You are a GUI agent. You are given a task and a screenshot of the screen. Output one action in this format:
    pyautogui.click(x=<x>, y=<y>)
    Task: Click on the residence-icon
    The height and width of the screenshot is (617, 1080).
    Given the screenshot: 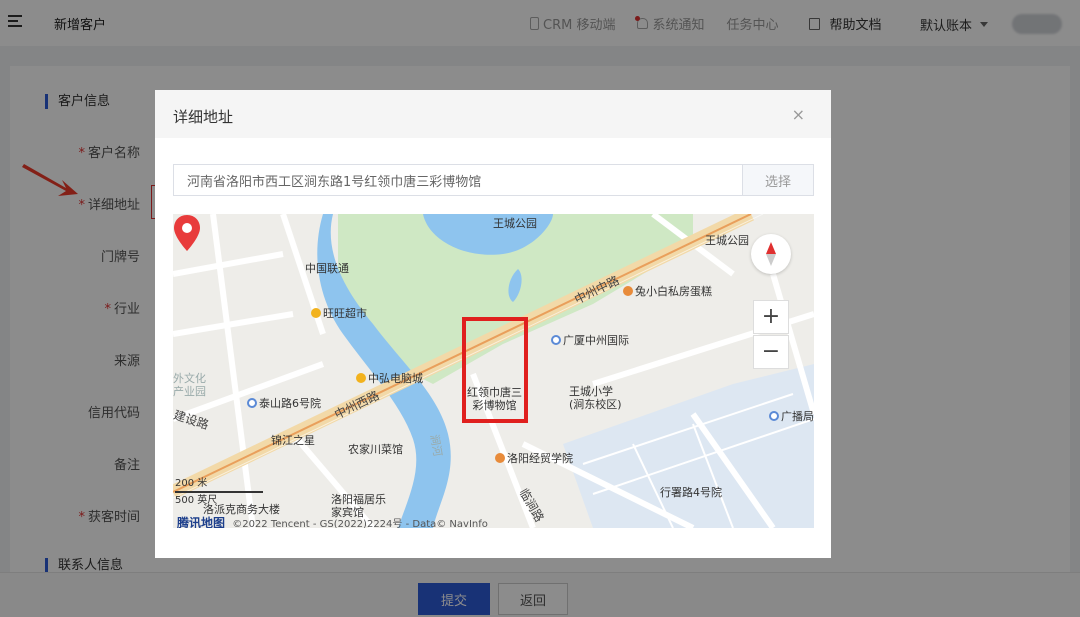 What is the action you would take?
    pyautogui.click(x=252, y=403)
    